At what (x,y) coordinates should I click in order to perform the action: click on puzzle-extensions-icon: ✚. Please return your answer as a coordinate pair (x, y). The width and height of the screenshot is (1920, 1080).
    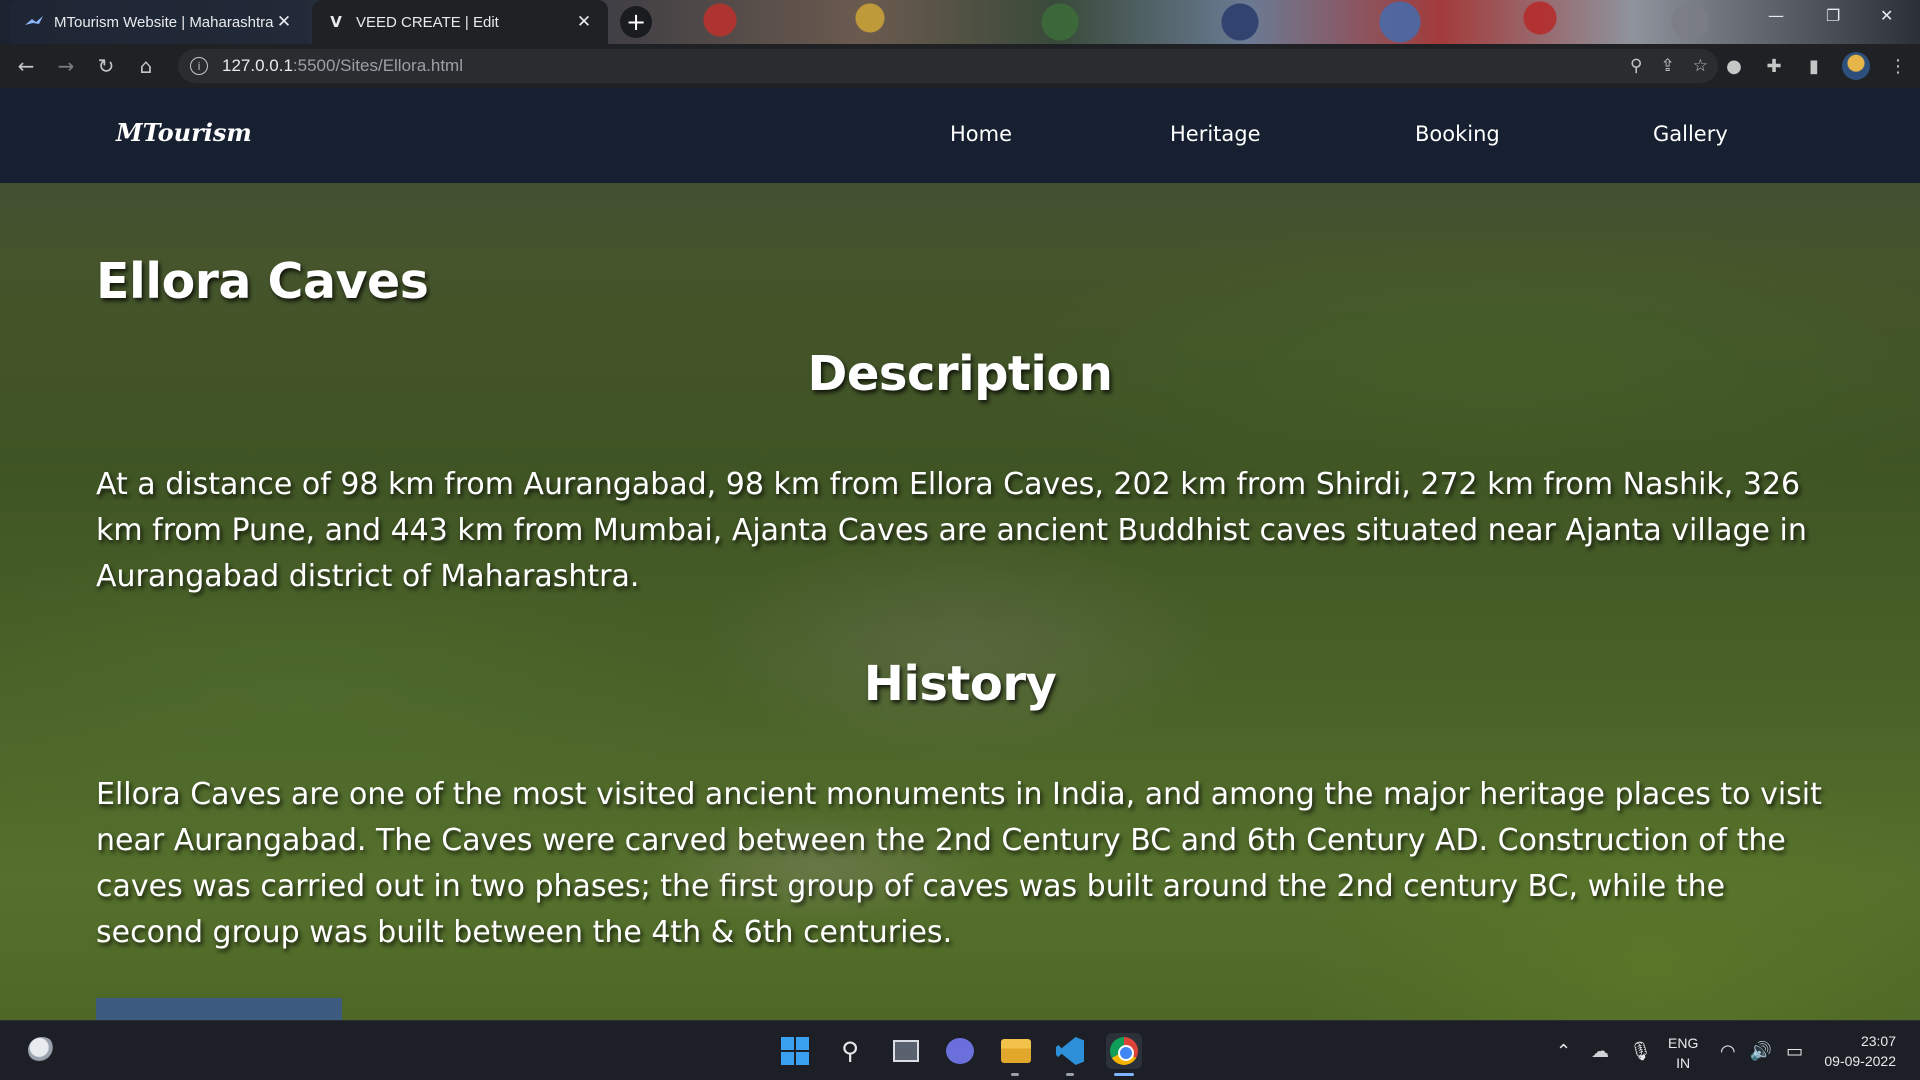
    Looking at the image, I should click on (1774, 66).